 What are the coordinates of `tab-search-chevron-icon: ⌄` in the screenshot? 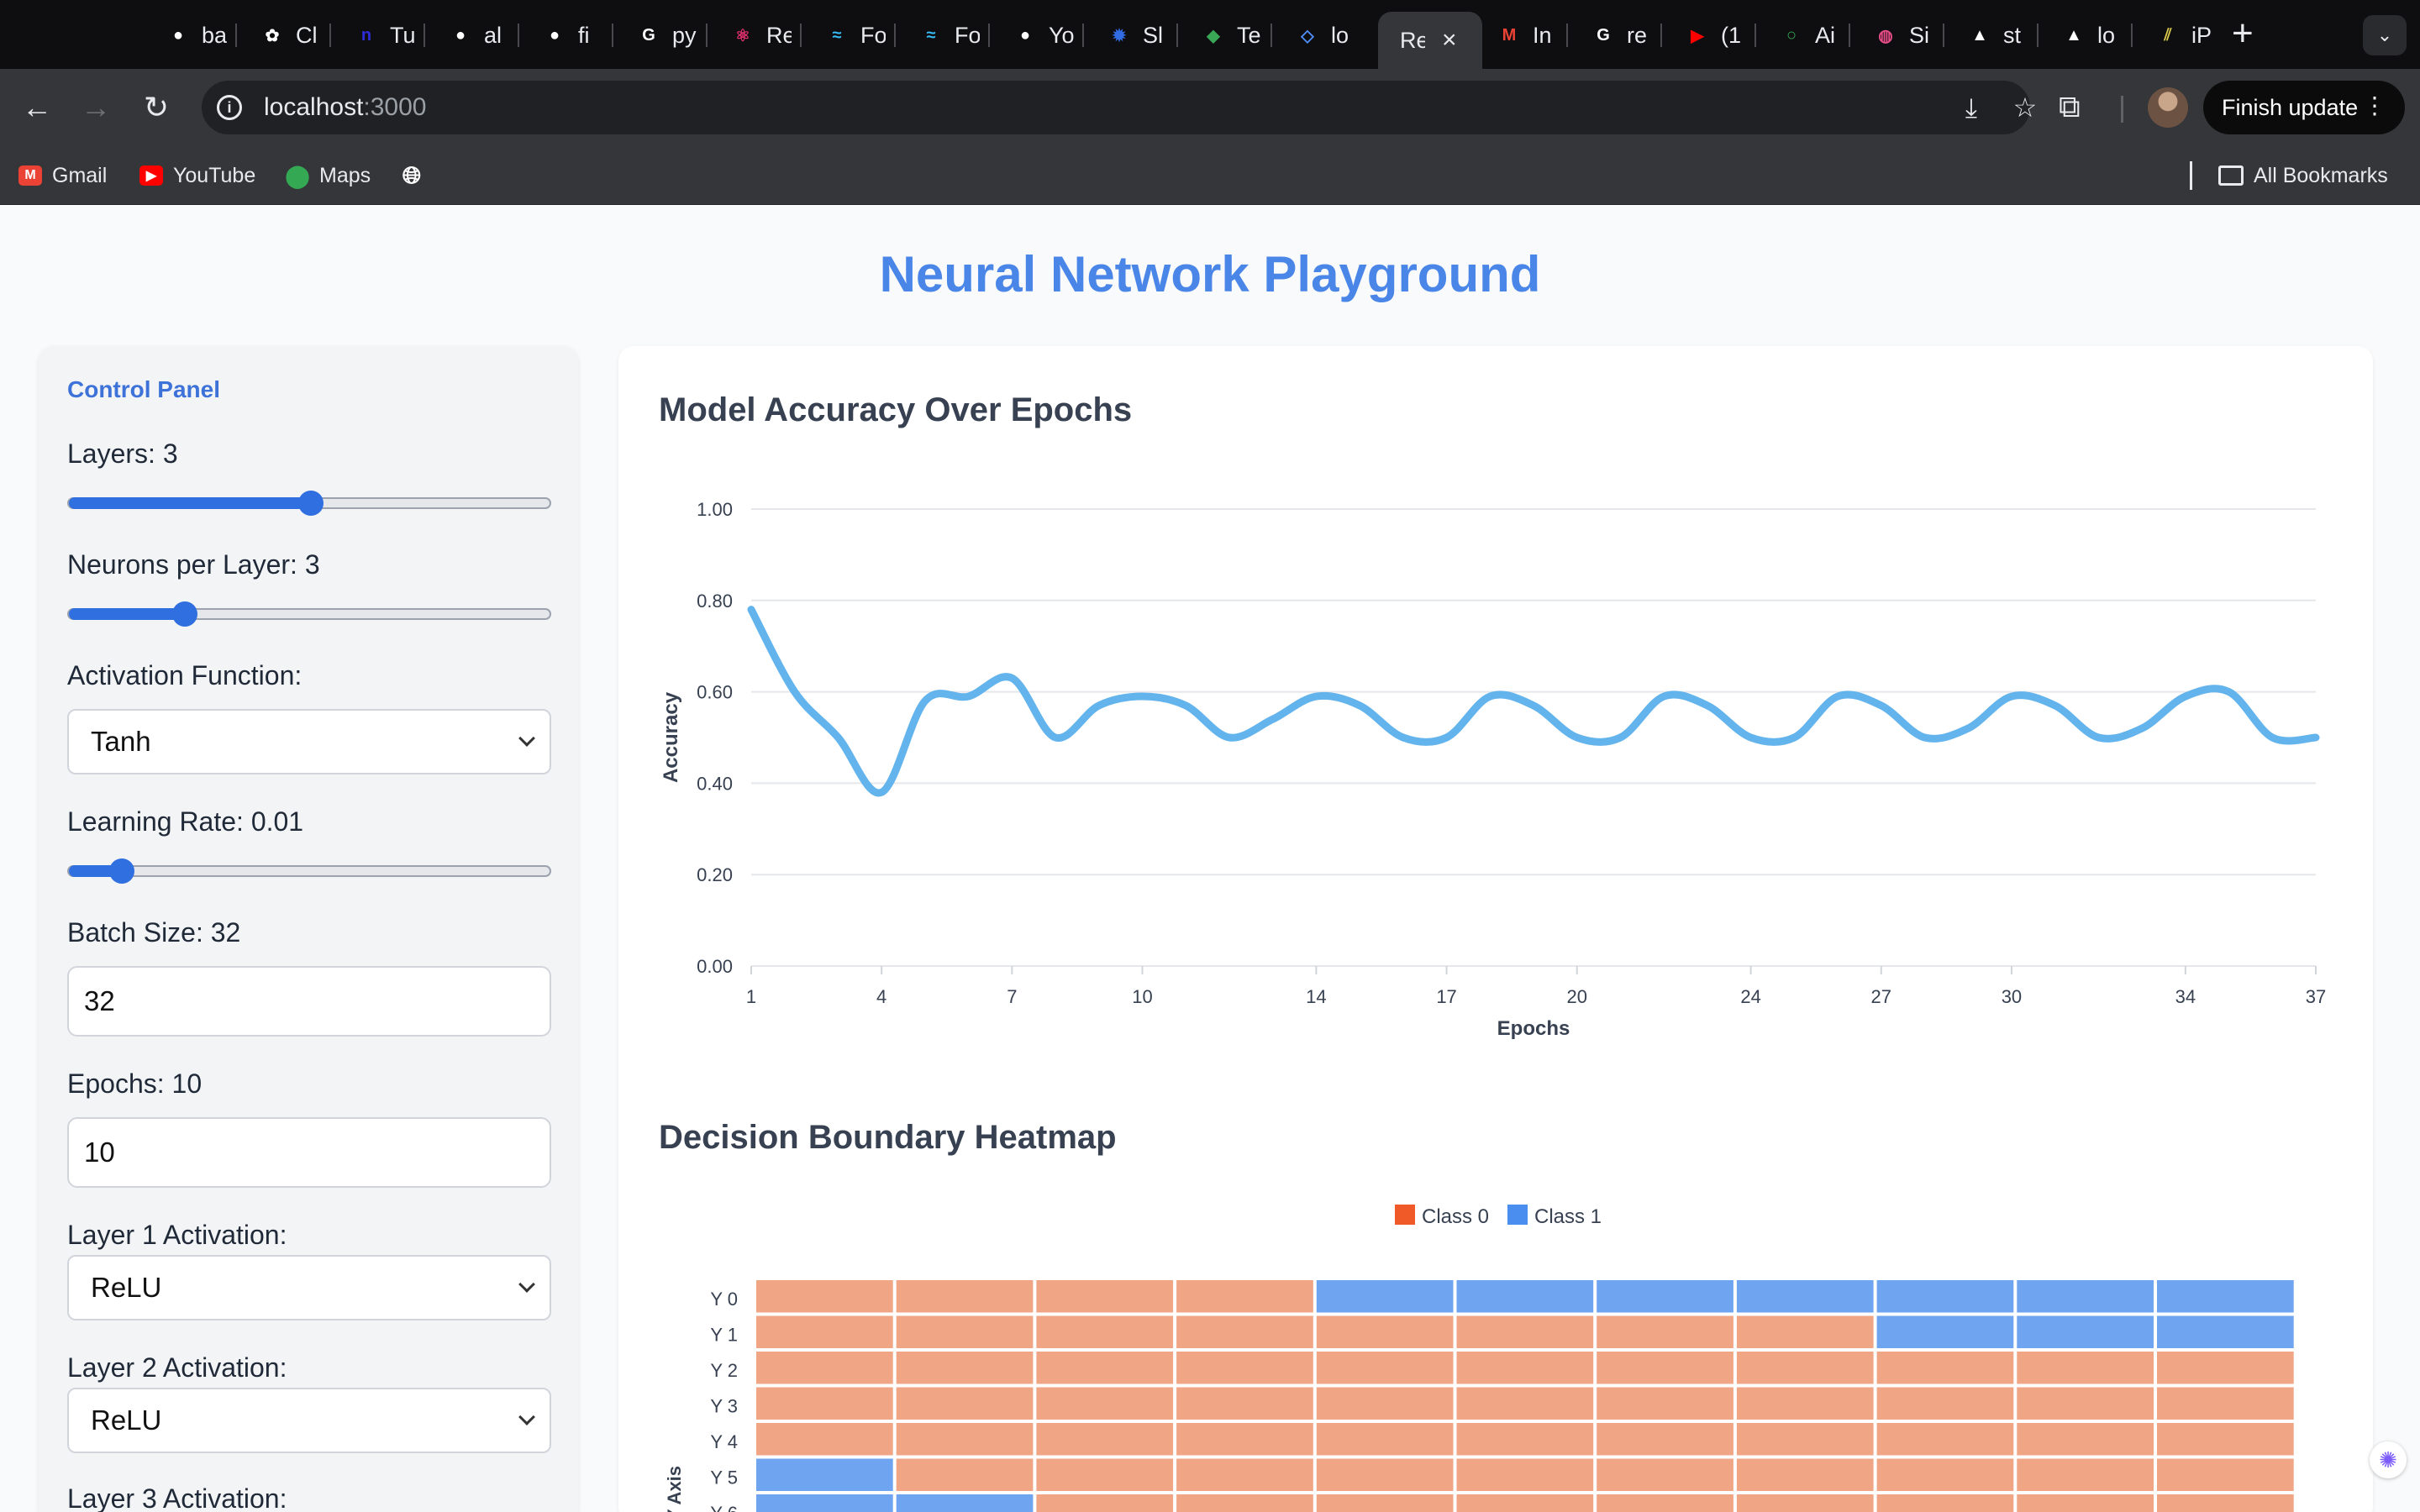 It's located at (2385, 35).